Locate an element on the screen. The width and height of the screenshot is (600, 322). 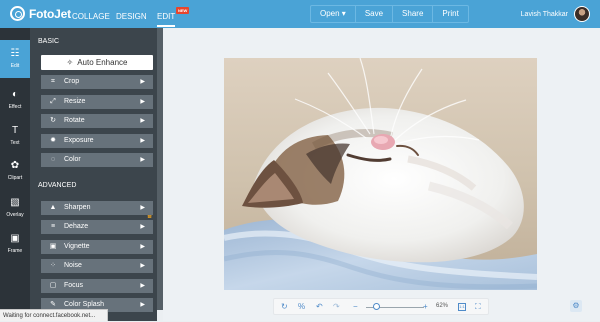
clipart-icon: ✿ is located at coordinates (15, 165).